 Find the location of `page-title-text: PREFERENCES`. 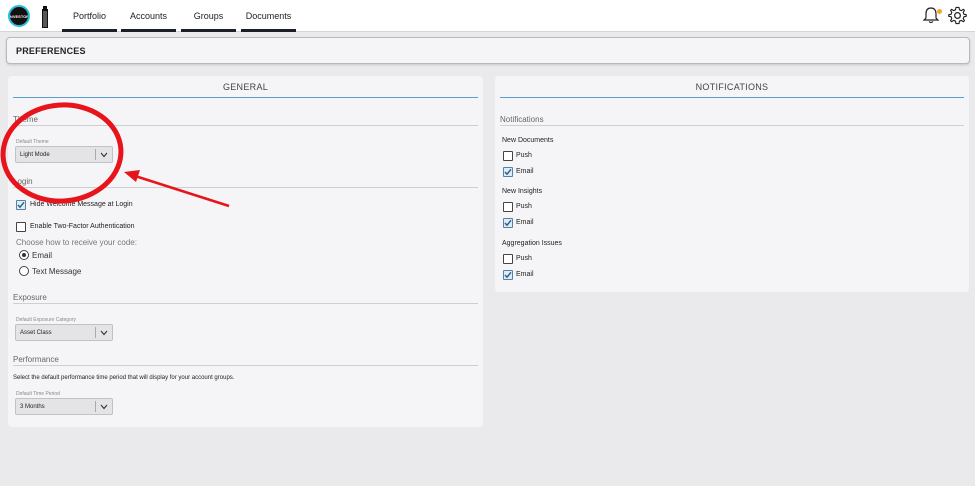

page-title-text: PREFERENCES is located at coordinates (51, 50).